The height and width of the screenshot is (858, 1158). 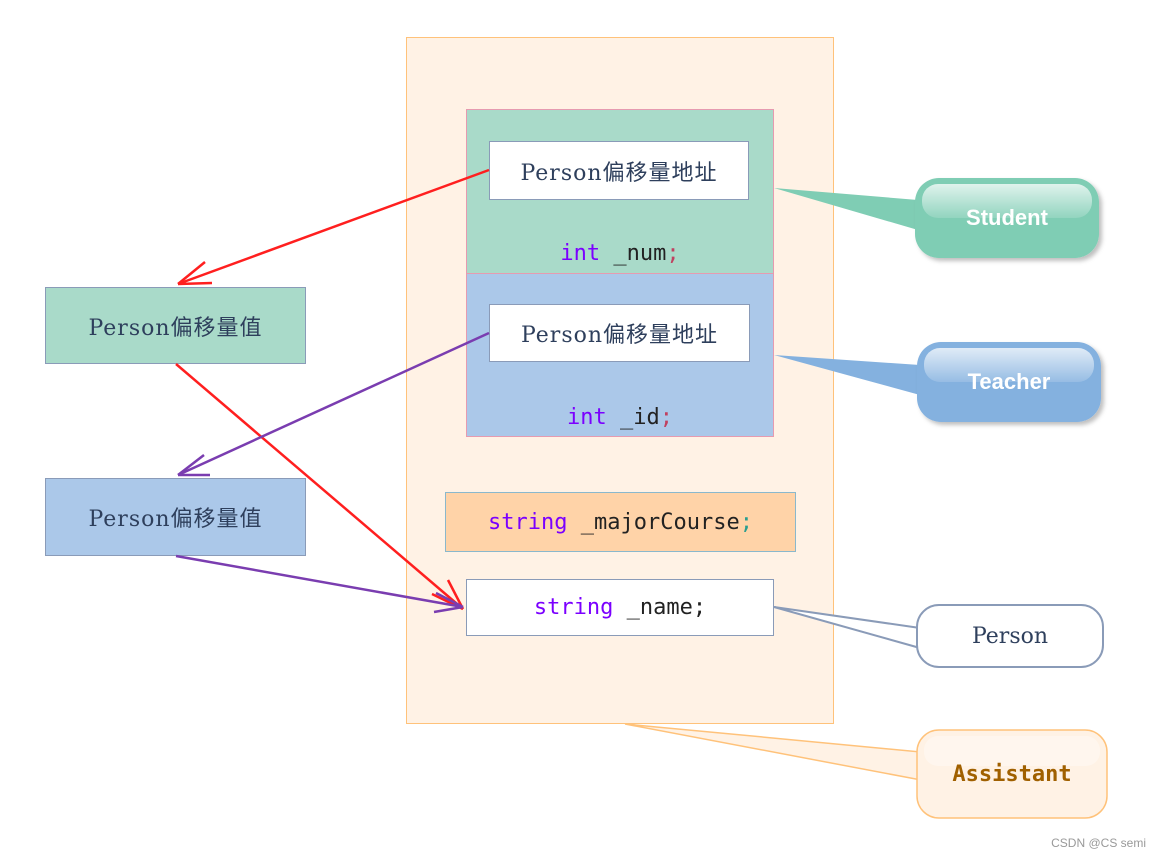 What do you see at coordinates (1007, 217) in the screenshot?
I see `student-callout-label: Student` at bounding box center [1007, 217].